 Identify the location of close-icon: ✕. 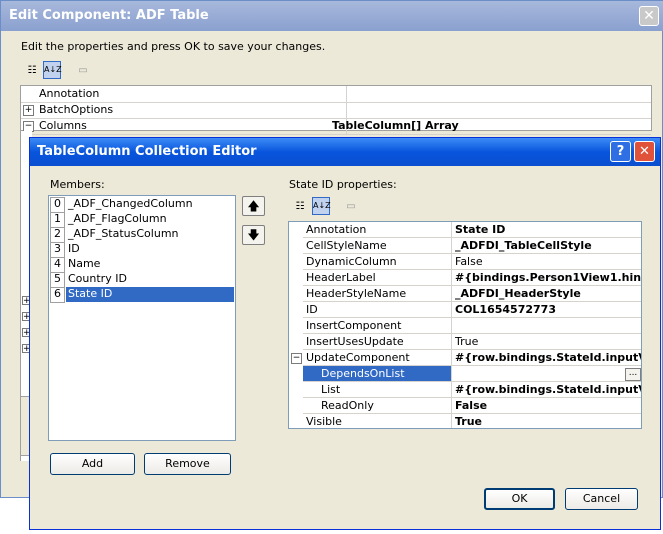
(644, 151).